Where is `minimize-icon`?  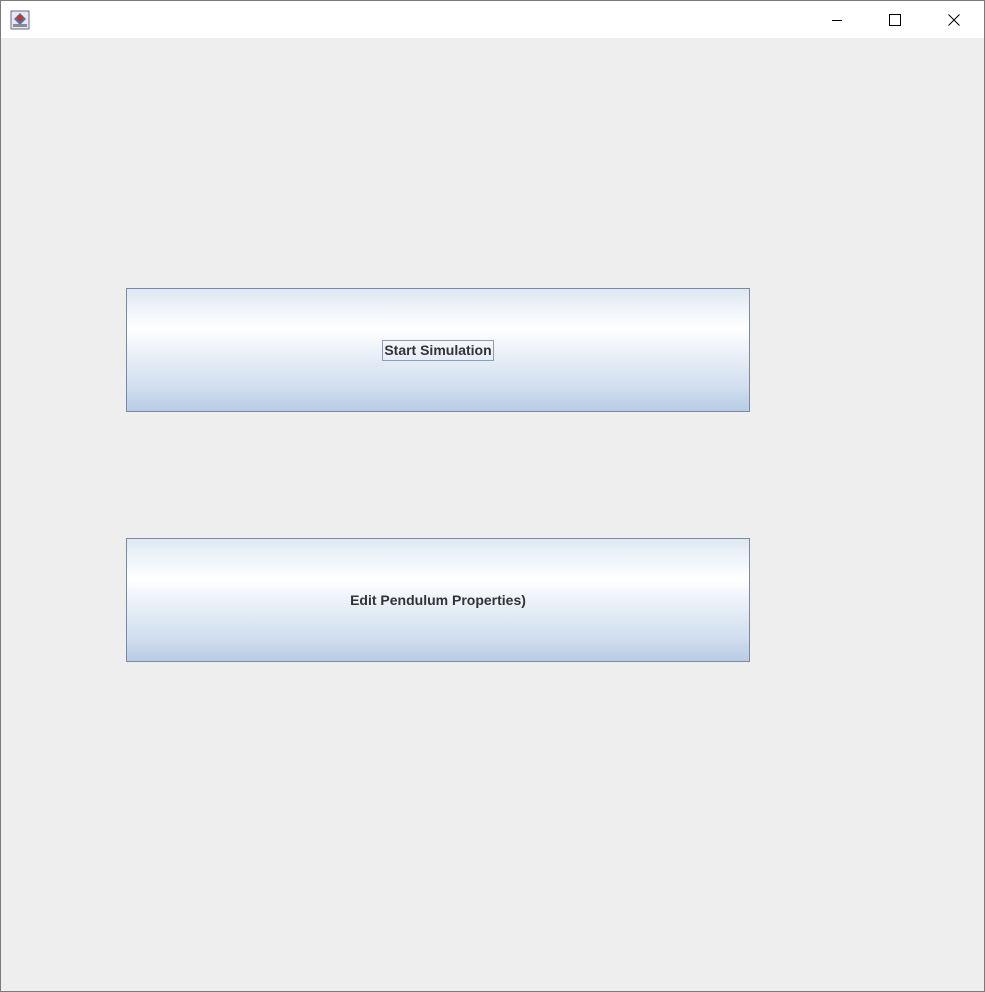
minimize-icon is located at coordinates (837, 20).